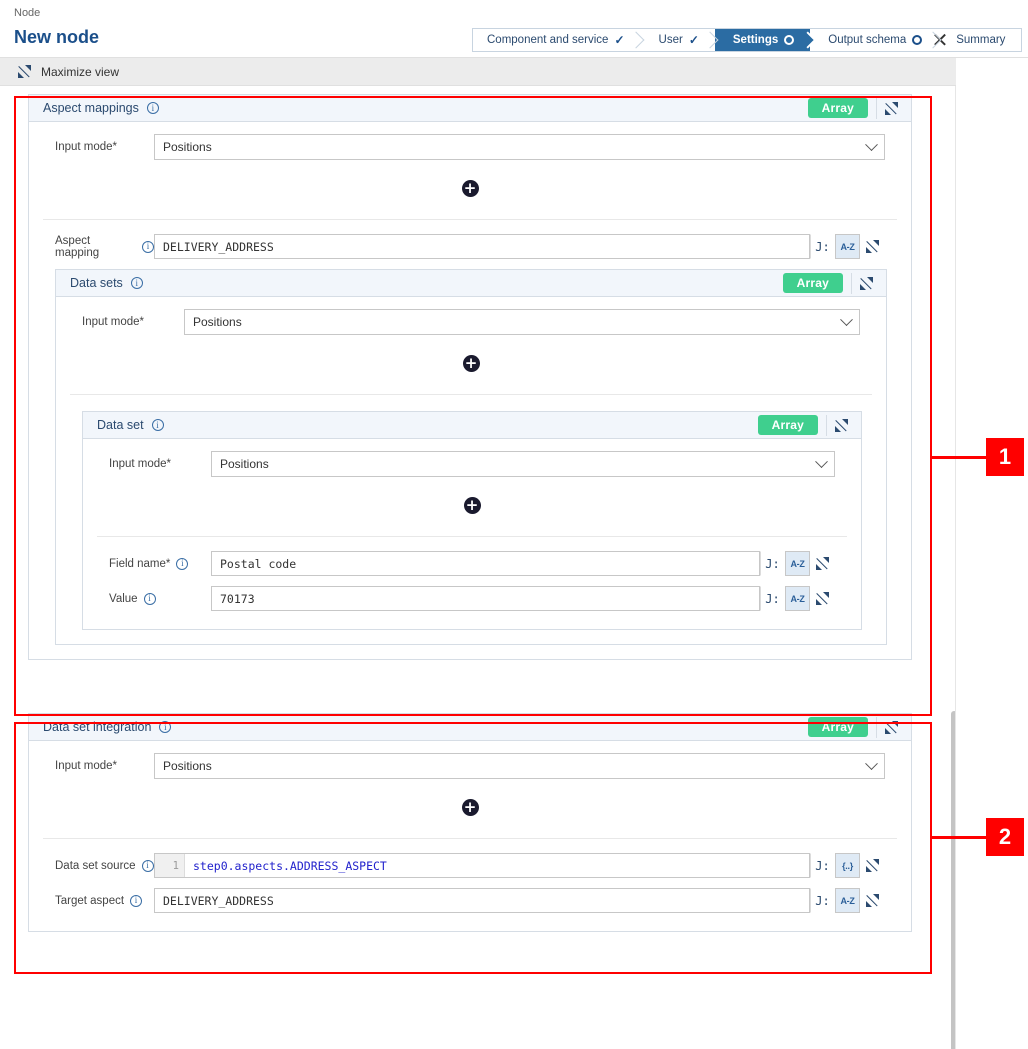 Image resolution: width=1028 pixels, height=1049 pixels. Describe the element at coordinates (557, 40) in the screenshot. I see `wizard-step-component-and-service: Component and service ✓` at that location.